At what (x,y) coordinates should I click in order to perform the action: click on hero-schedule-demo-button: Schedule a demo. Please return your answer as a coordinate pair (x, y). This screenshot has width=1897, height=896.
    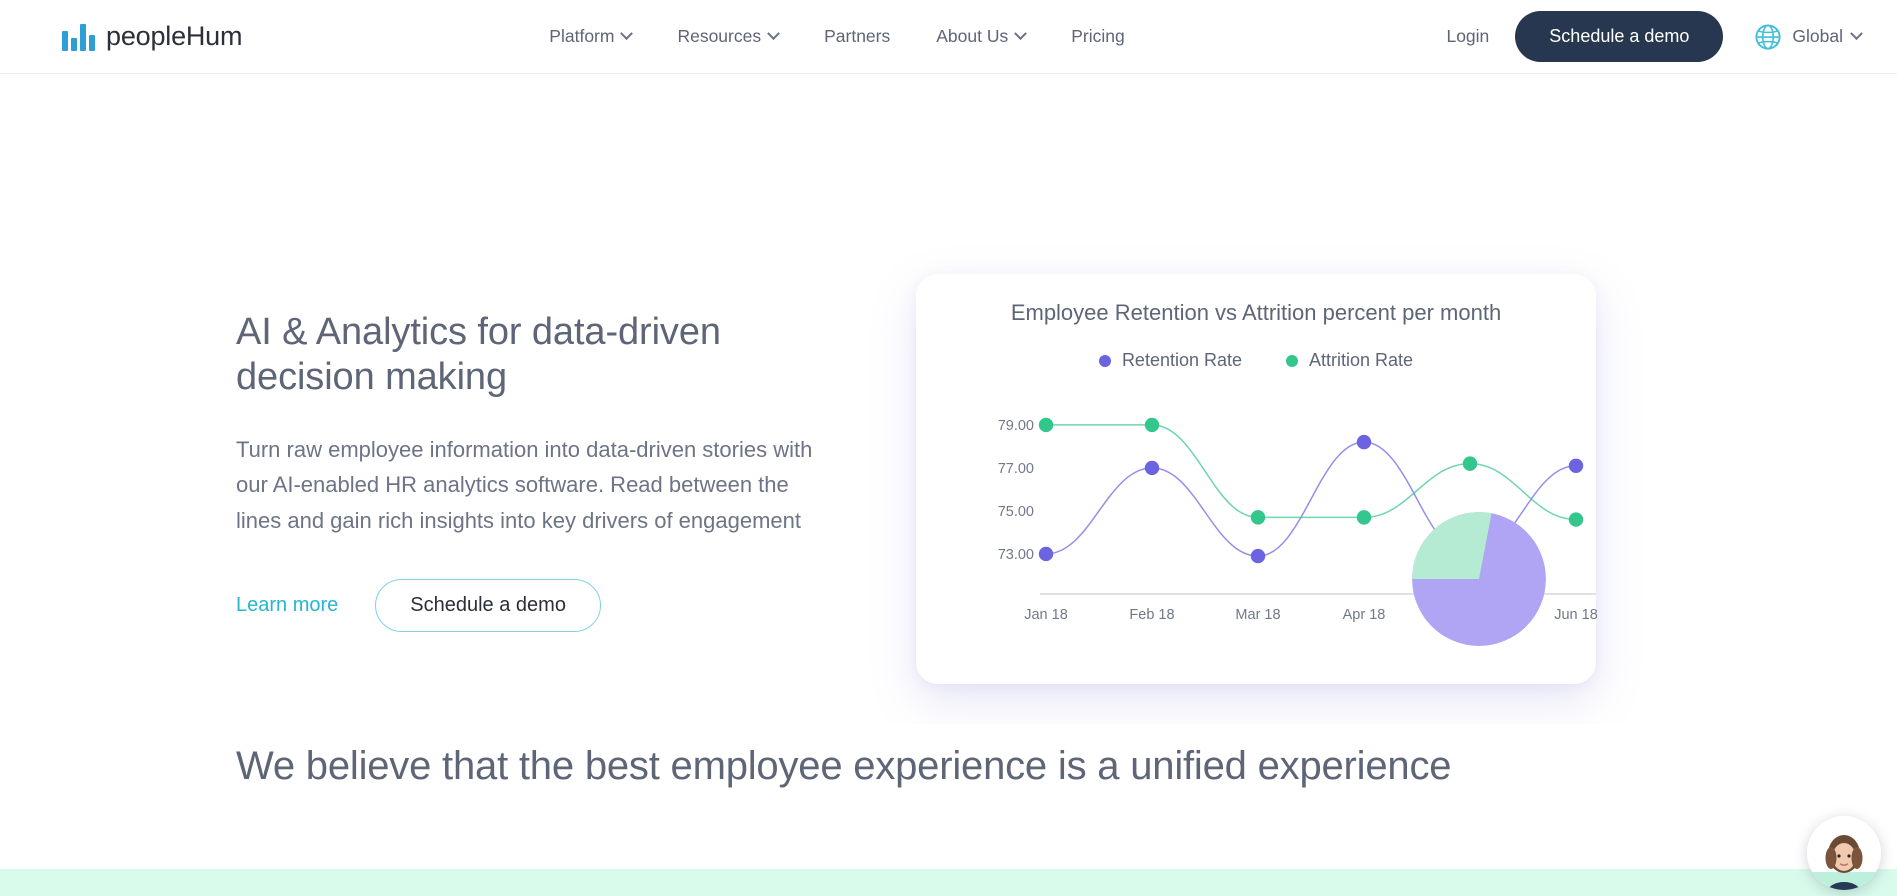
    Looking at the image, I should click on (488, 605).